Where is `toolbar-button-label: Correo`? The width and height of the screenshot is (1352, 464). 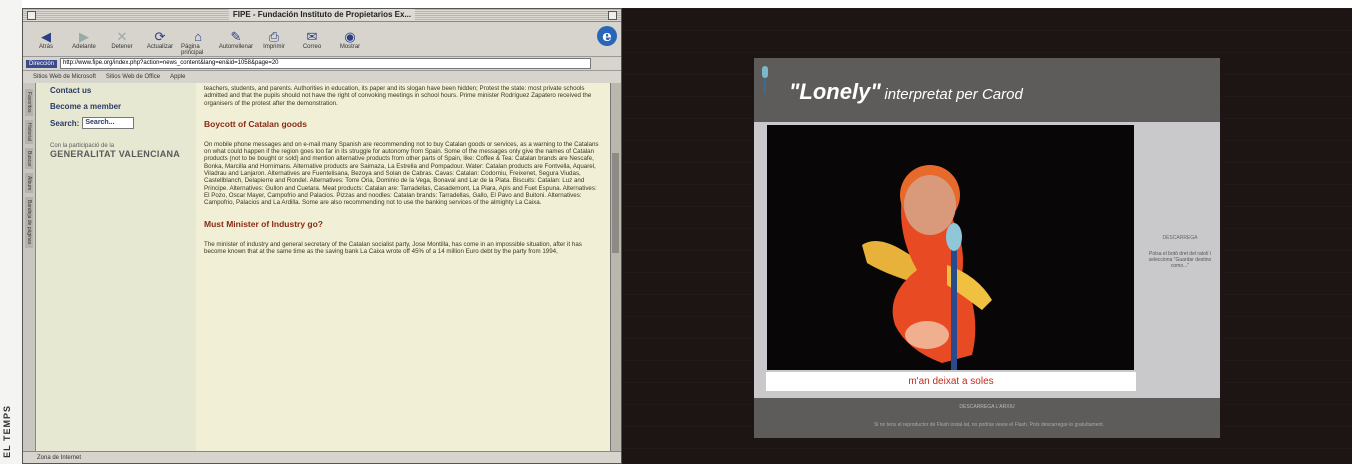 toolbar-button-label: Correo is located at coordinates (312, 47).